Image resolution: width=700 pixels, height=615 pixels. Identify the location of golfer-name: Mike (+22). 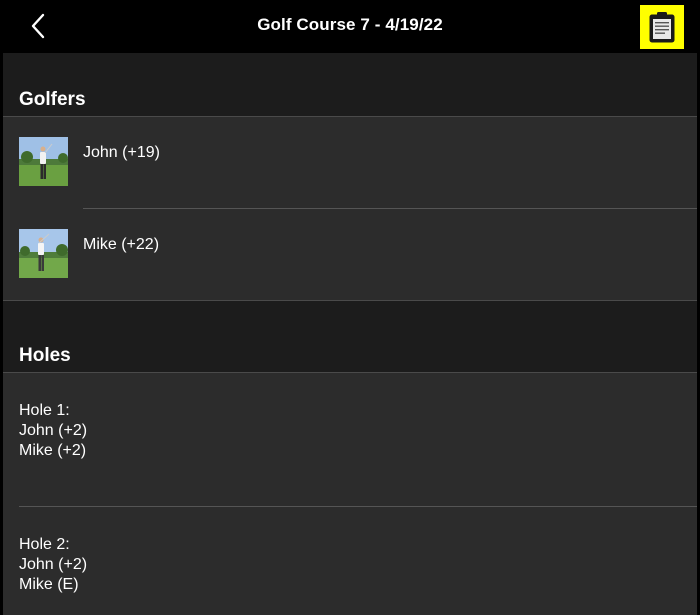
(121, 244).